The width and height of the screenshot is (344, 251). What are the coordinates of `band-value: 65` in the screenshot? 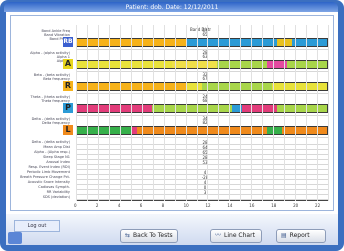 It's located at (205, 34).